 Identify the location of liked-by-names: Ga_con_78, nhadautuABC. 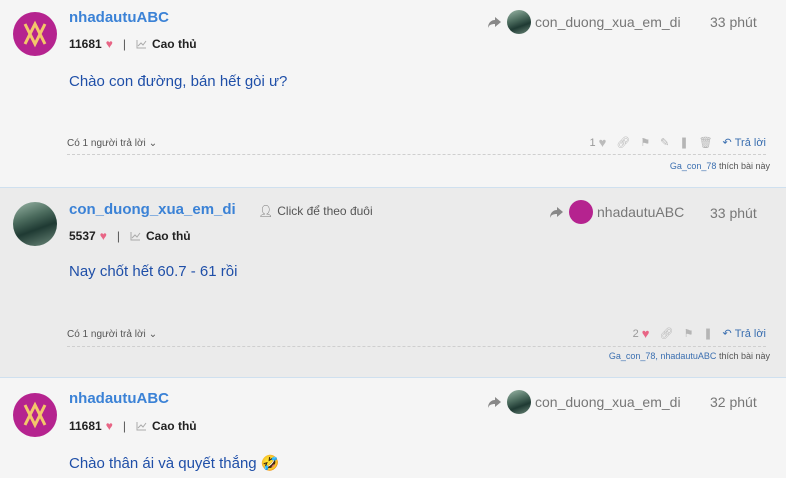
(663, 356).